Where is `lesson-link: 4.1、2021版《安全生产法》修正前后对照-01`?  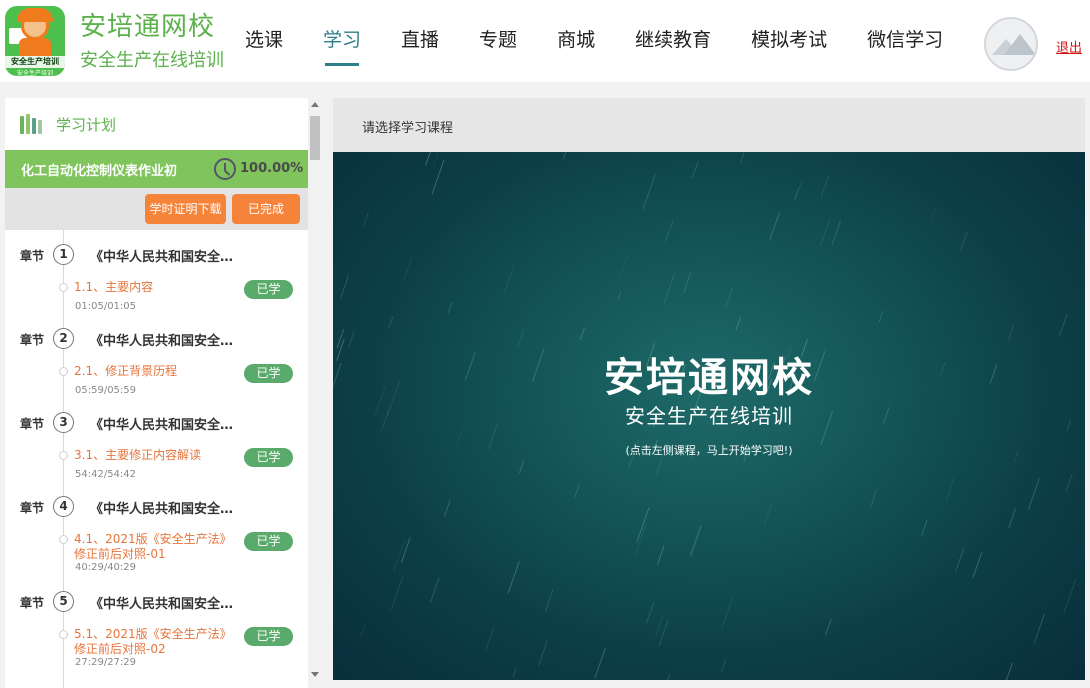 lesson-link: 4.1、2021版《安全生产法》修正前后对照-01 is located at coordinates (156, 547).